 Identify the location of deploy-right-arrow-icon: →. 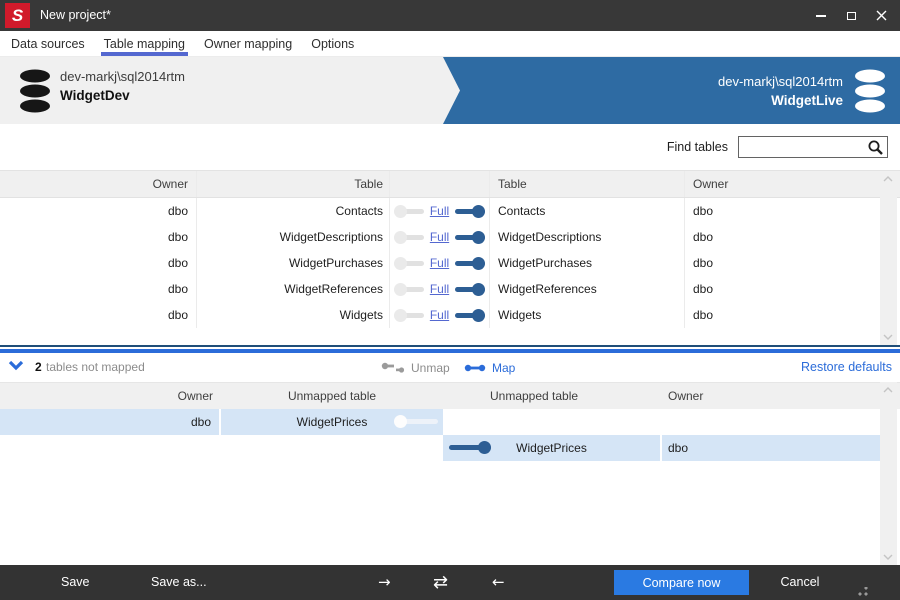
(384, 582).